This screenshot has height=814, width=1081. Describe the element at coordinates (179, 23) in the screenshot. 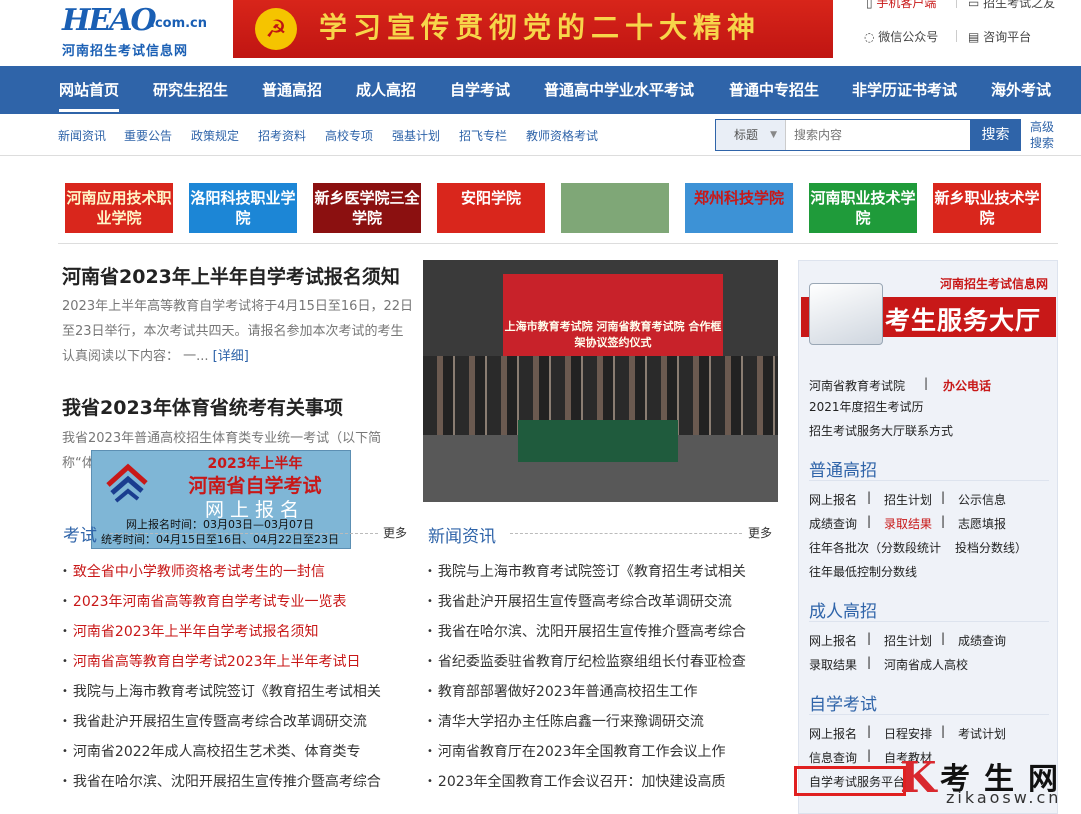

I see `logo-domain: .com.cn` at that location.